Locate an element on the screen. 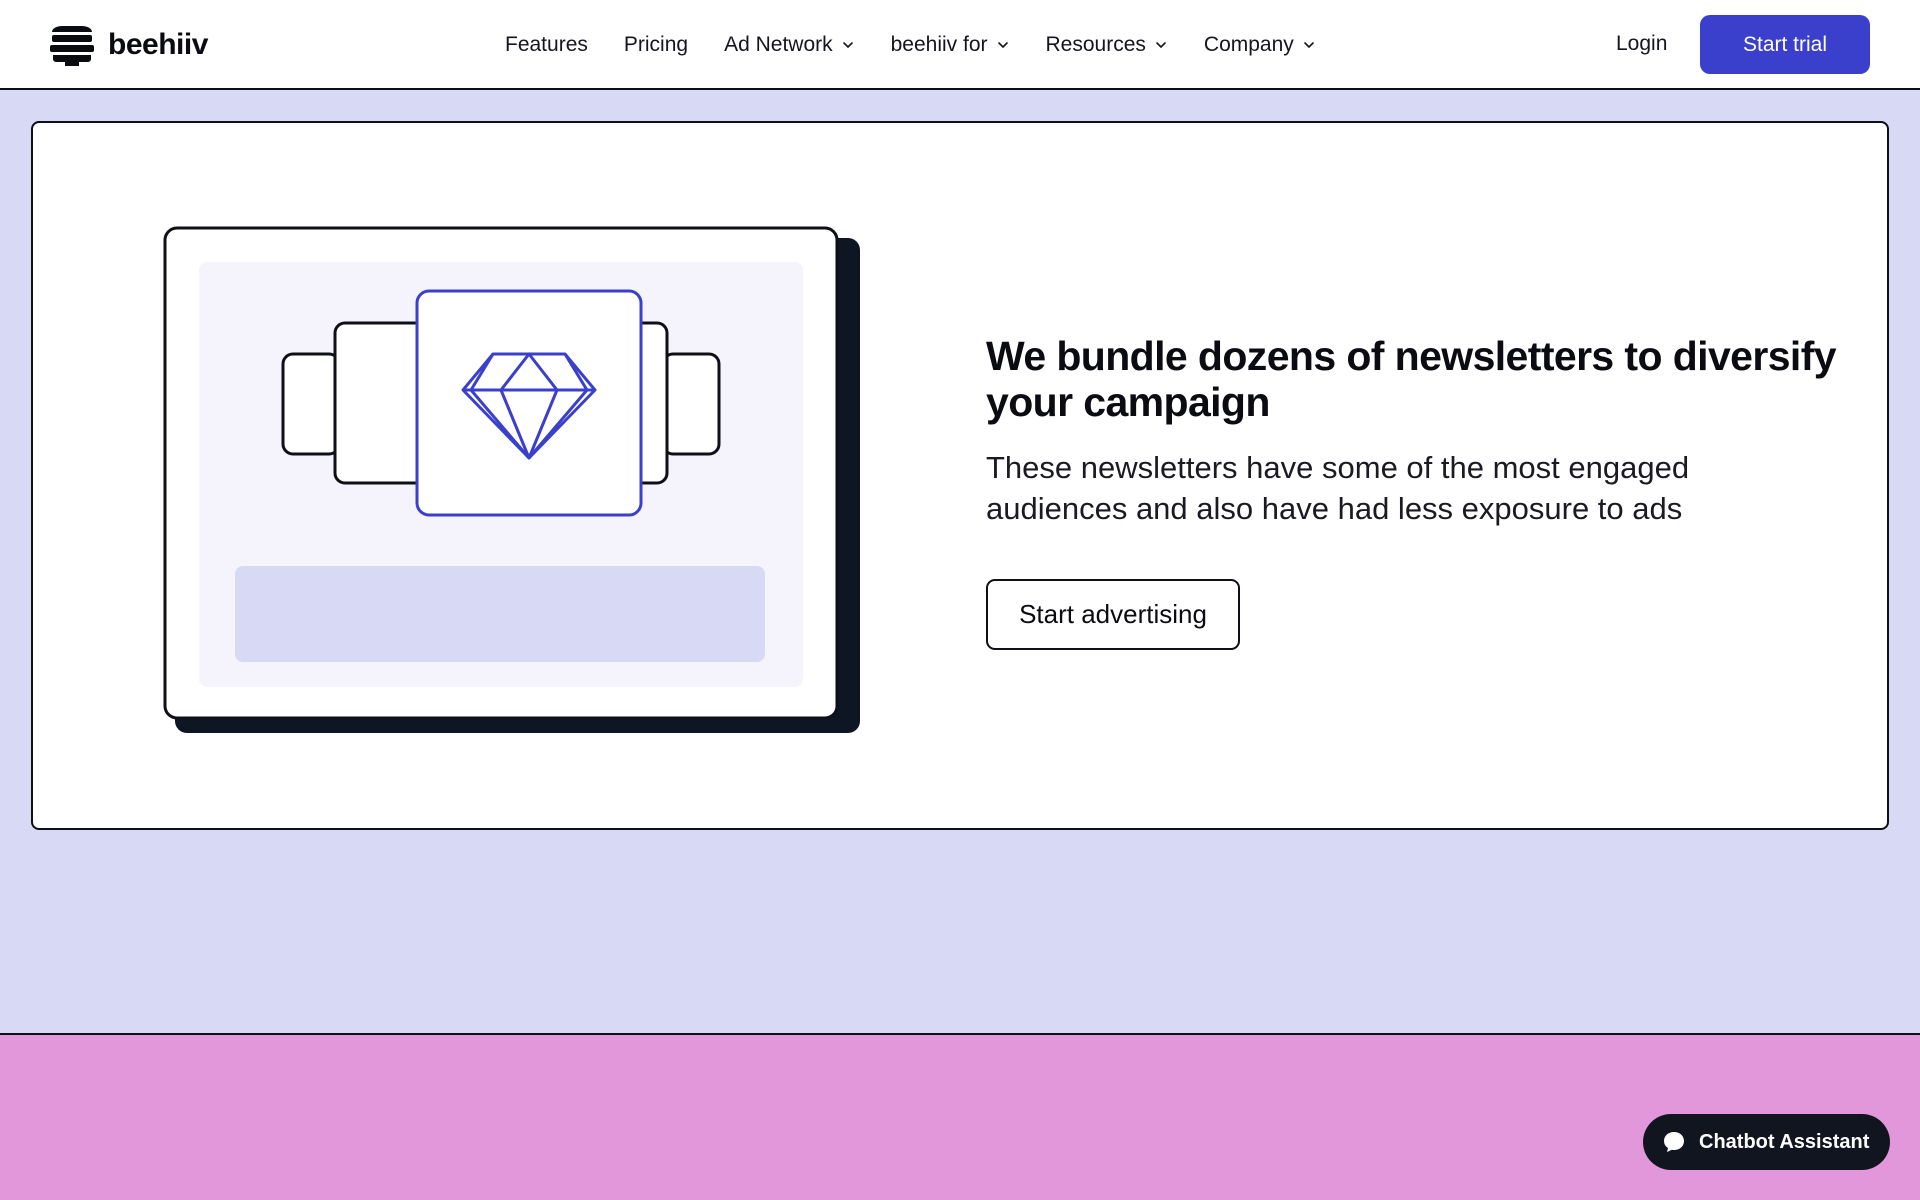 The width and height of the screenshot is (1920, 1200). nav-item-company: Company is located at coordinates (1260, 45).